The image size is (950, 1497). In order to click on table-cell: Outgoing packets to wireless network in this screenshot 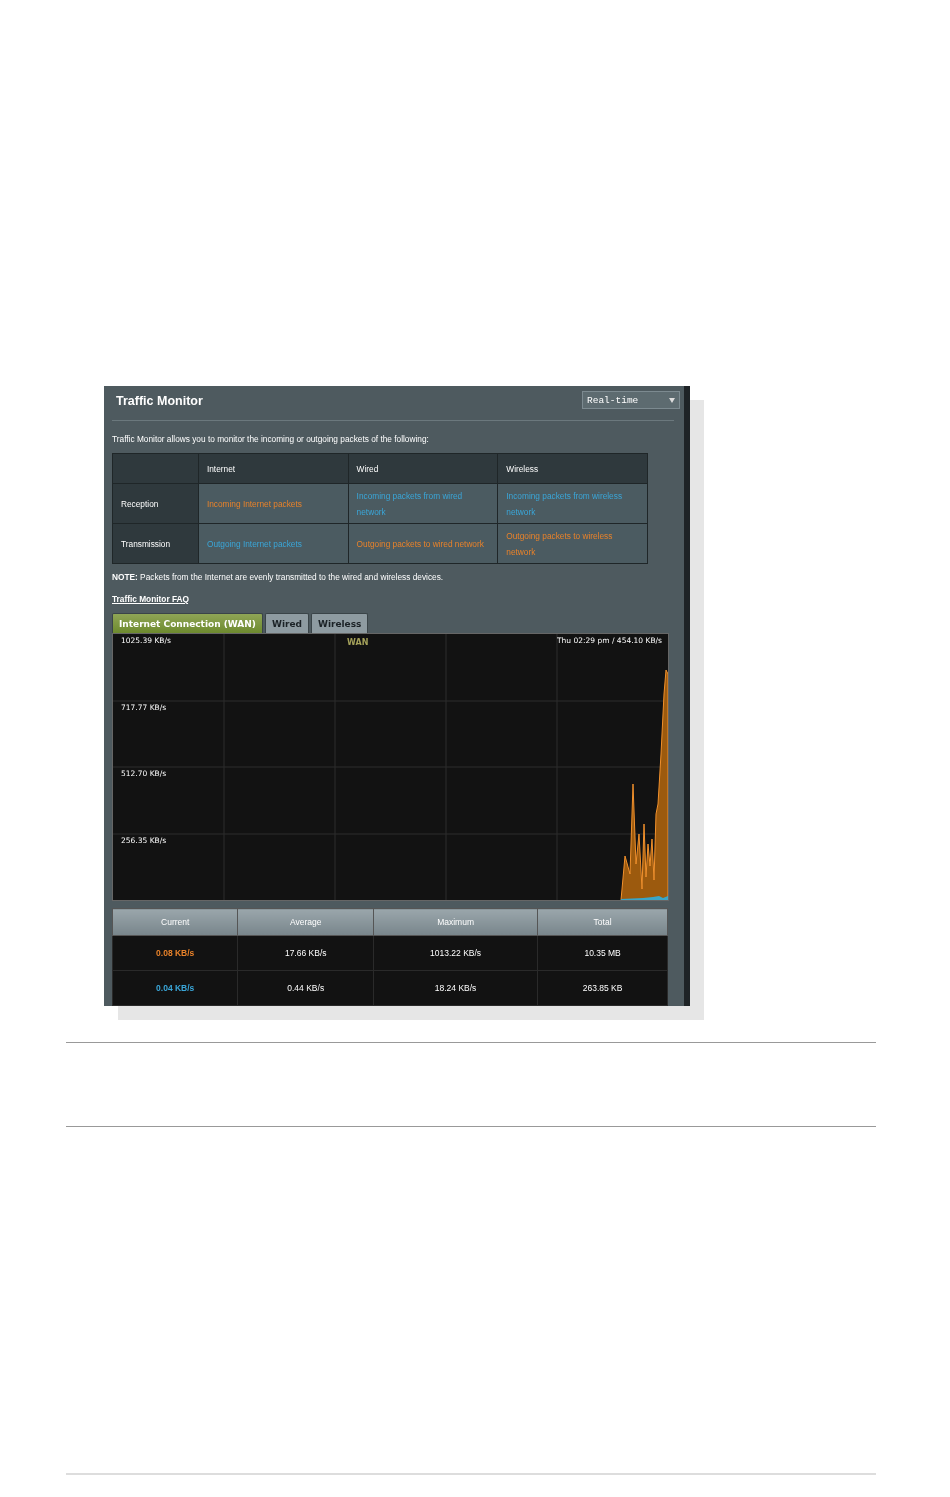, I will do `click(572, 543)`.